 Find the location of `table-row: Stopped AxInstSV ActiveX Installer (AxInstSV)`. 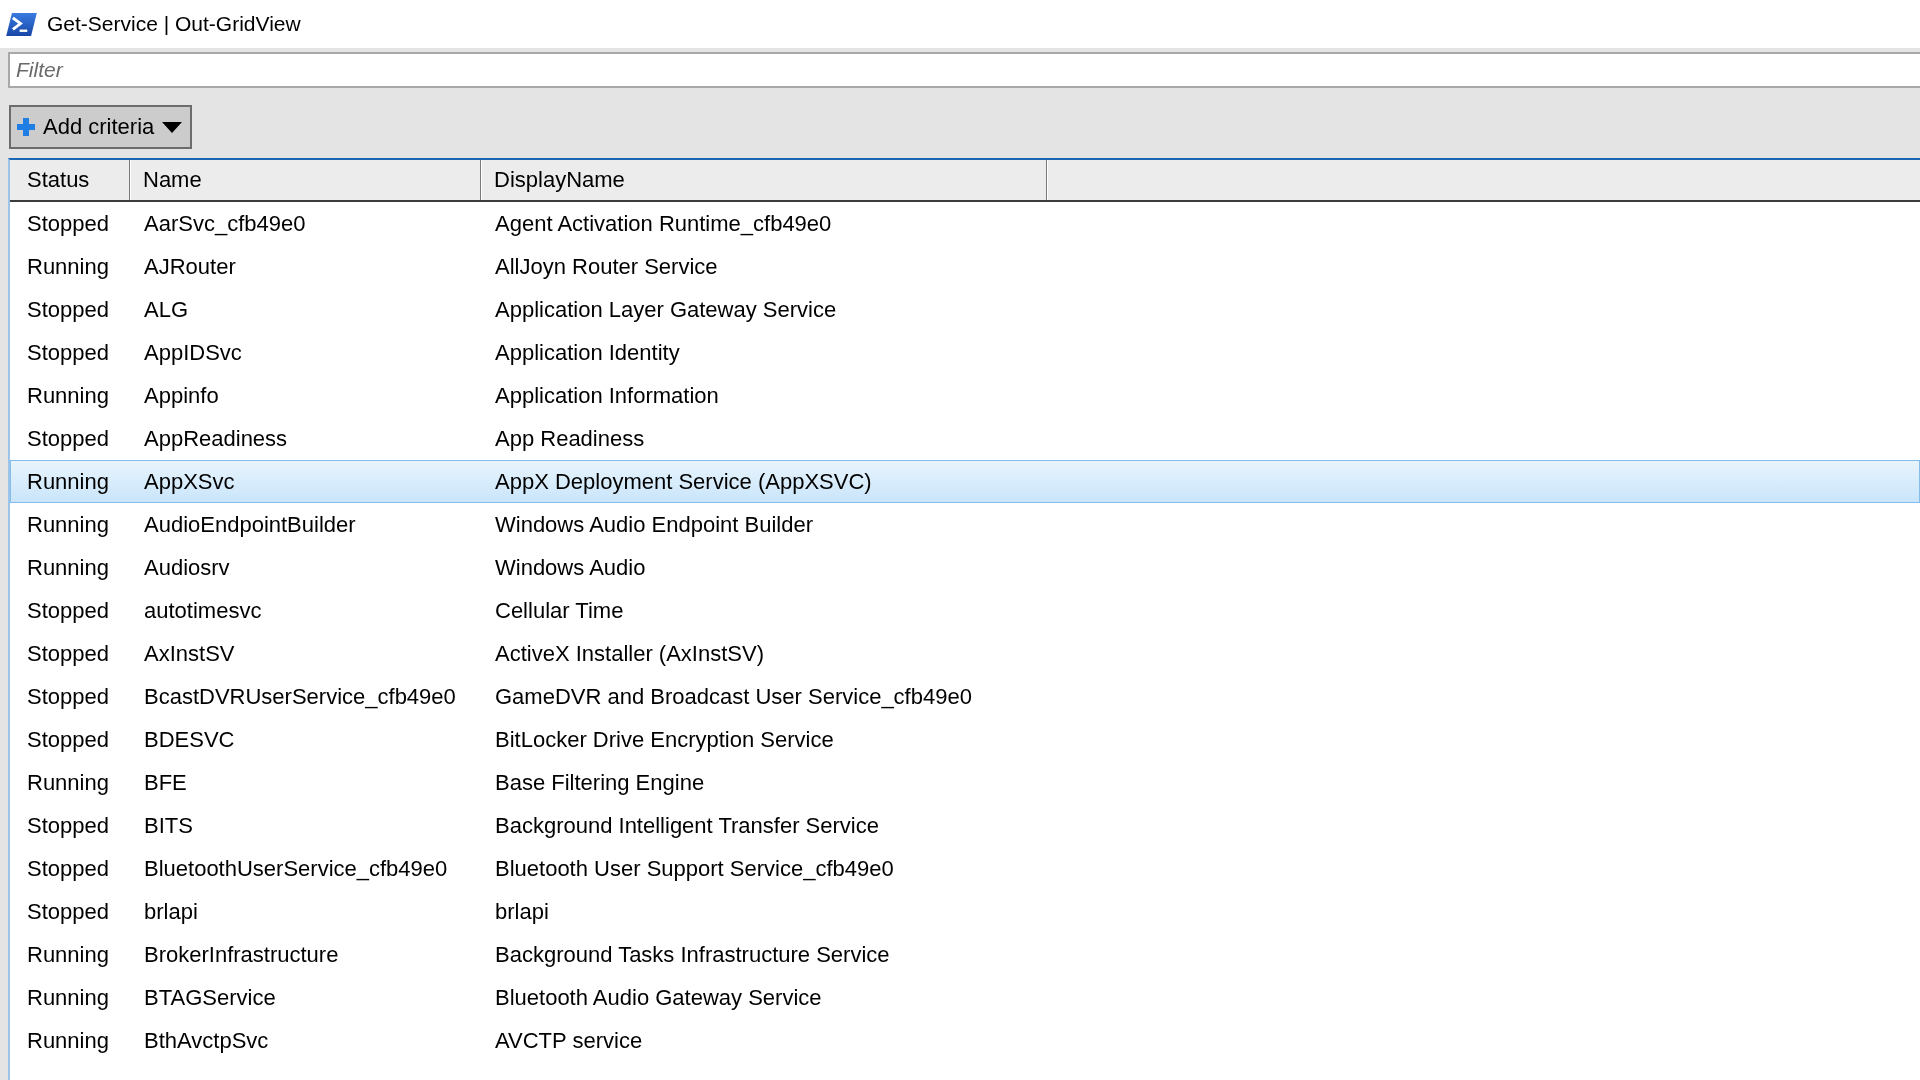

table-row: Stopped AxInstSV ActiveX Installer (AxInstSV) is located at coordinates (965, 653).